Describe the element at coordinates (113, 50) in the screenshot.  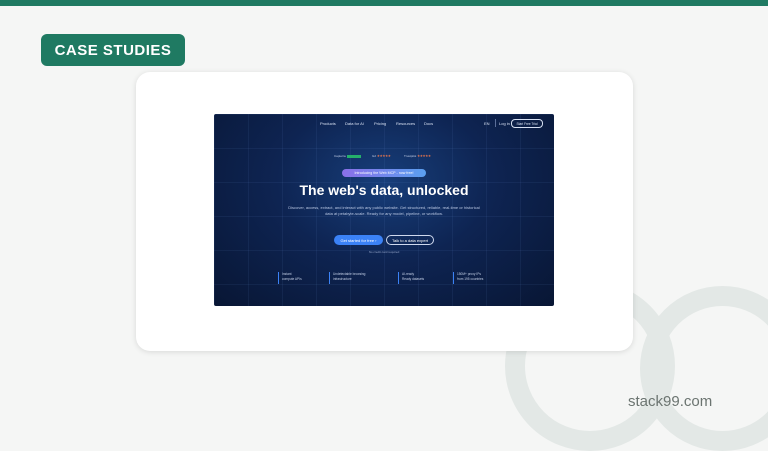
I see `case-studies-badge: CASE STUDIES` at that location.